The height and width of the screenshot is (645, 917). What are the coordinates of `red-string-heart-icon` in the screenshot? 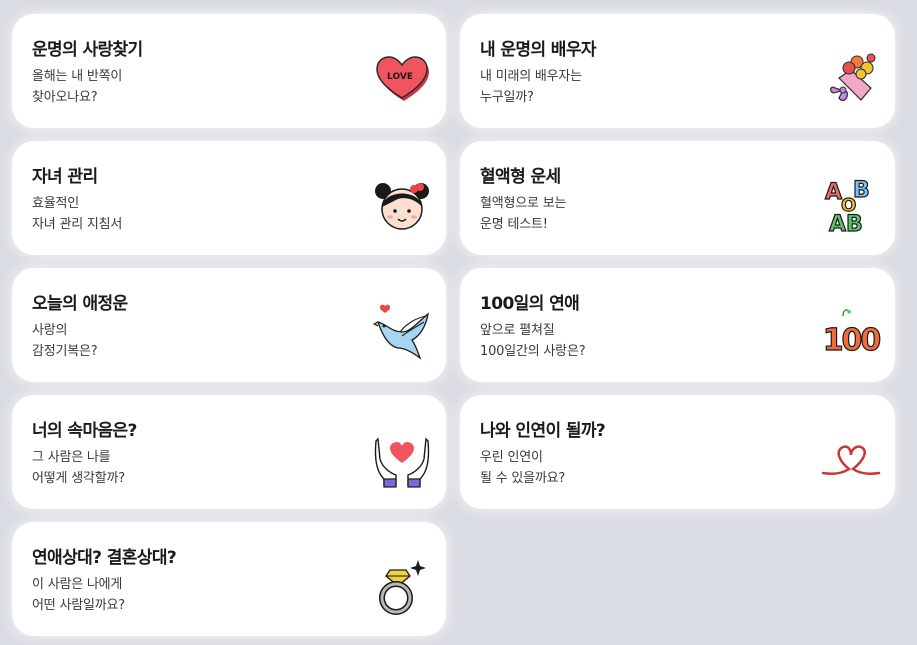 It's located at (851, 459).